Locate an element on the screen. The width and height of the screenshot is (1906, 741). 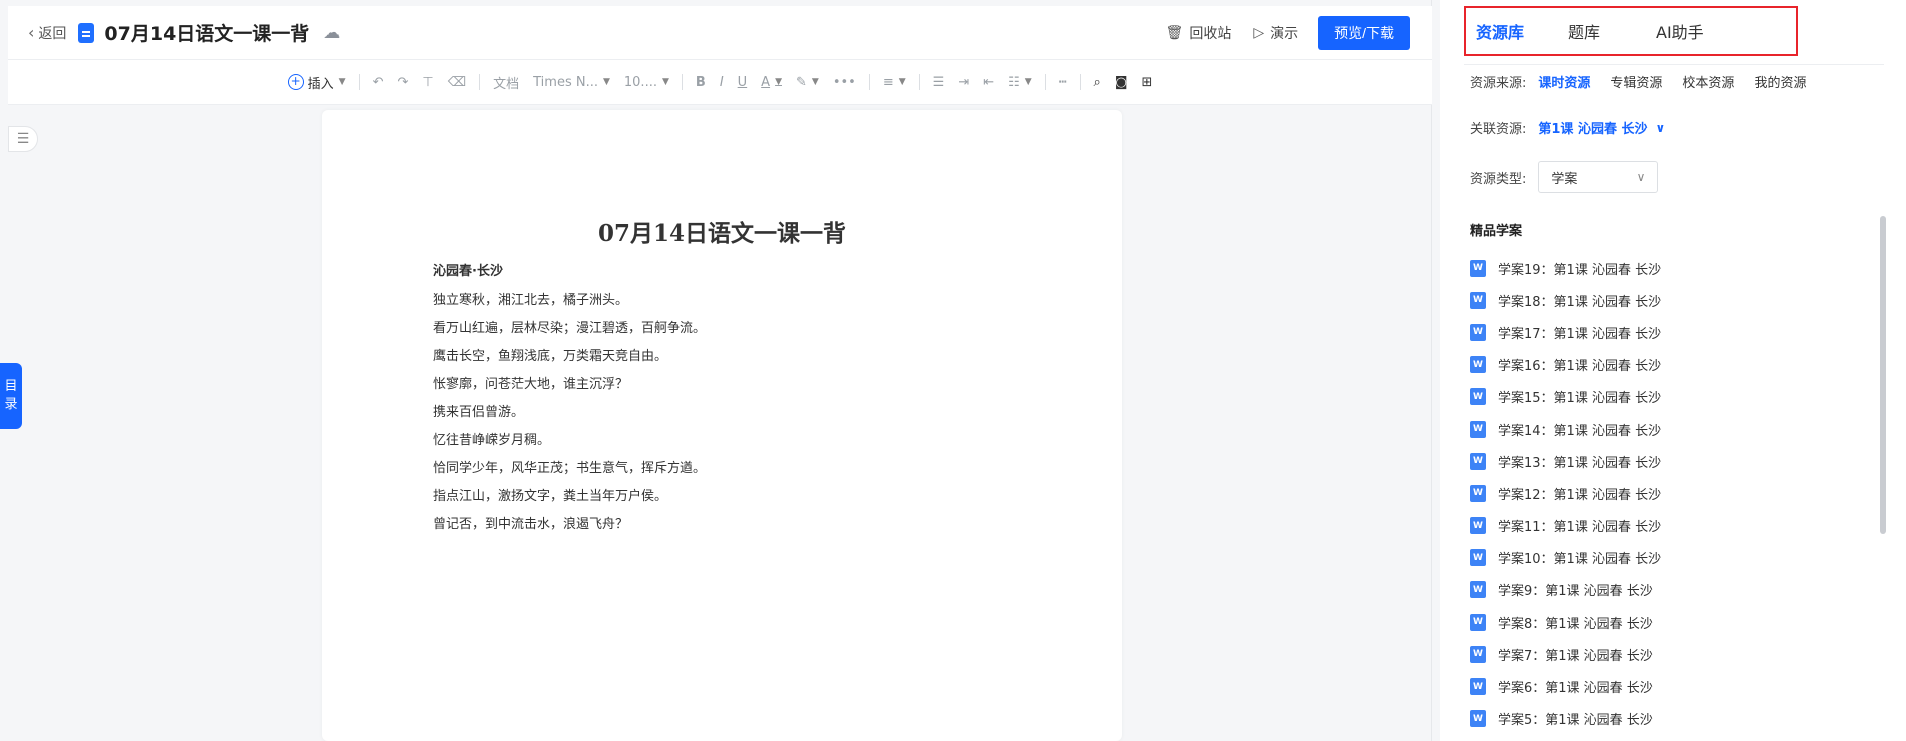
list-item: W 学案12：第1课 沁园春 长沙 is located at coordinates (1660, 493).